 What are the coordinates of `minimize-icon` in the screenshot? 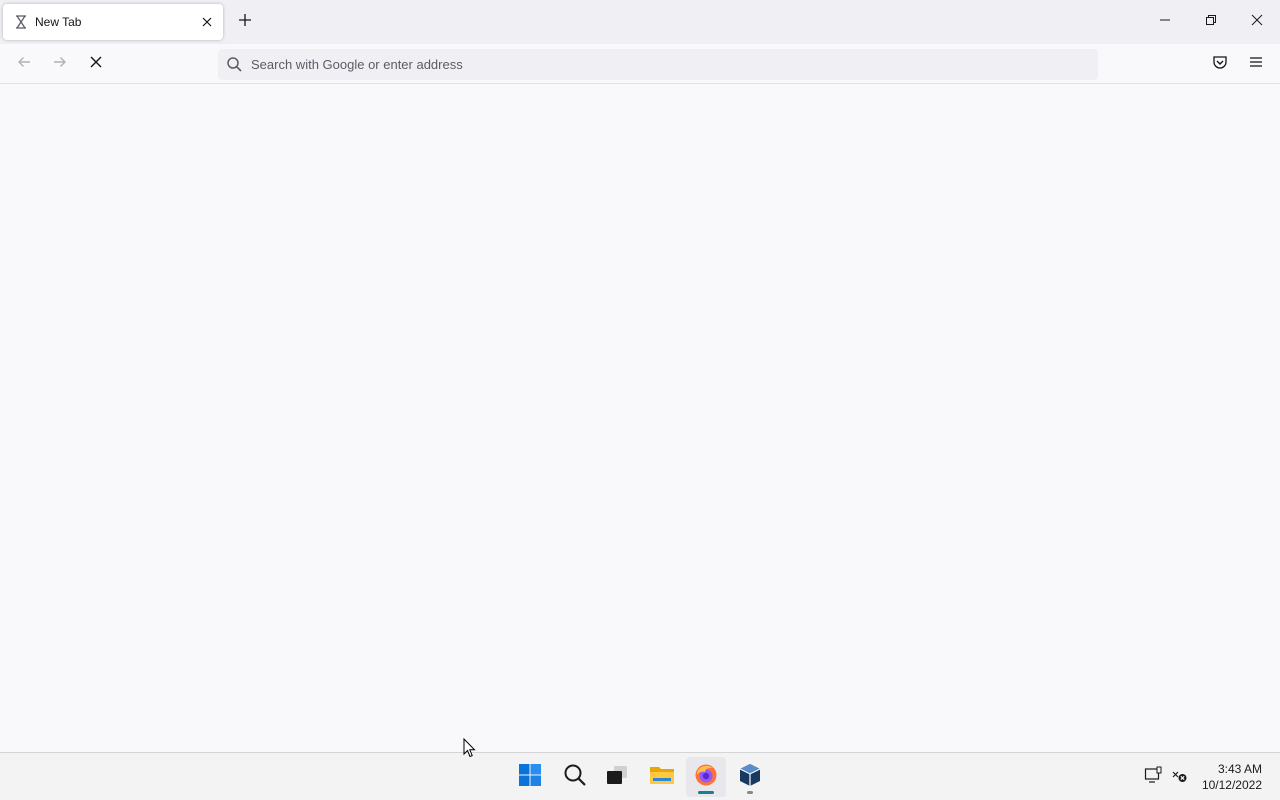 It's located at (1165, 22).